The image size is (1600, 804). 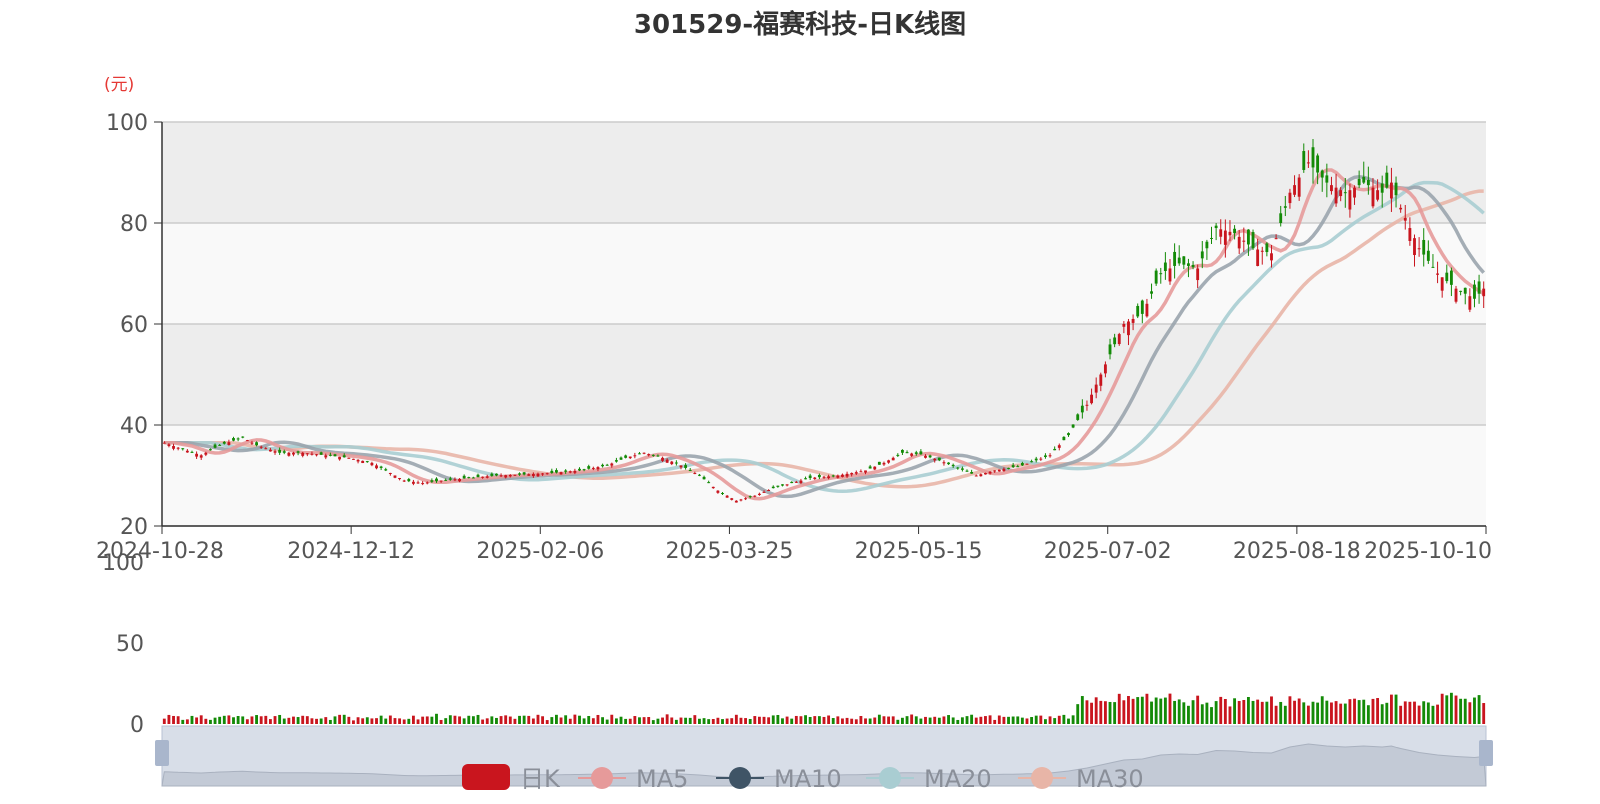 What do you see at coordinates (740, 778) in the screenshot?
I see `legend-swatch-dot` at bounding box center [740, 778].